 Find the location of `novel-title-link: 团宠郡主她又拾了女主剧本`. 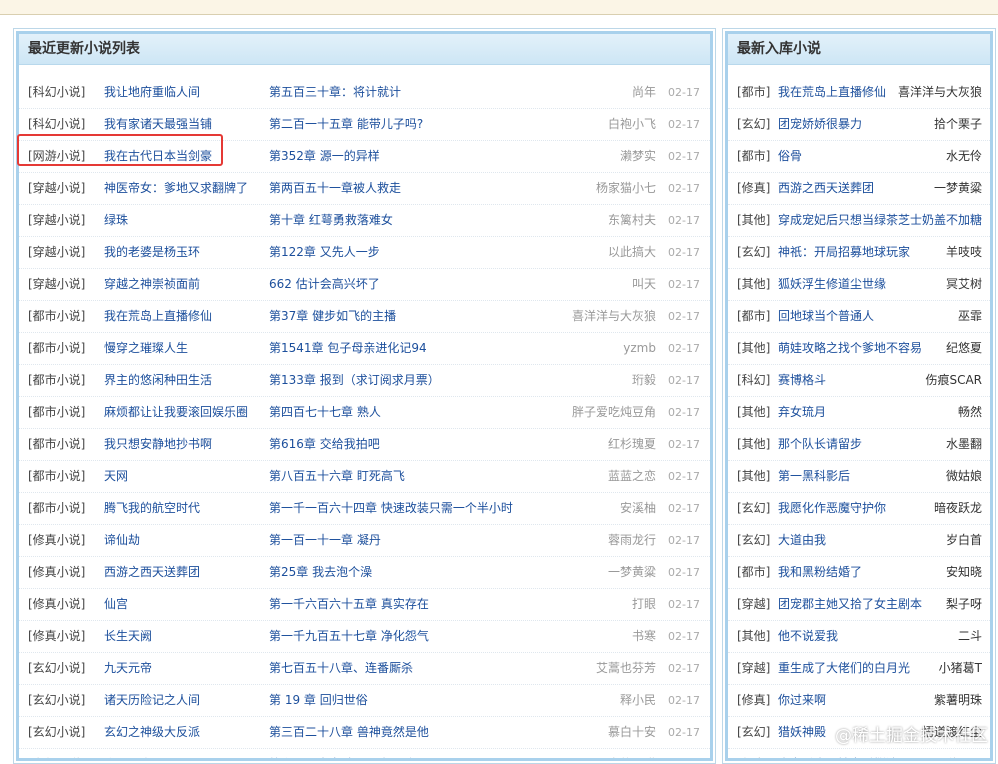

novel-title-link: 团宠郡主她又拾了女主剧本 is located at coordinates (850, 604).